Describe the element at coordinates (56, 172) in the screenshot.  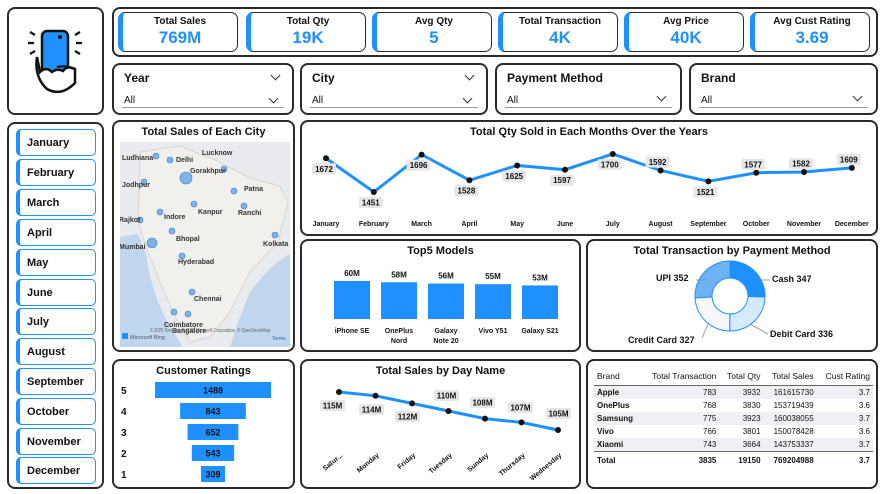
I see `month-button-february: February` at that location.